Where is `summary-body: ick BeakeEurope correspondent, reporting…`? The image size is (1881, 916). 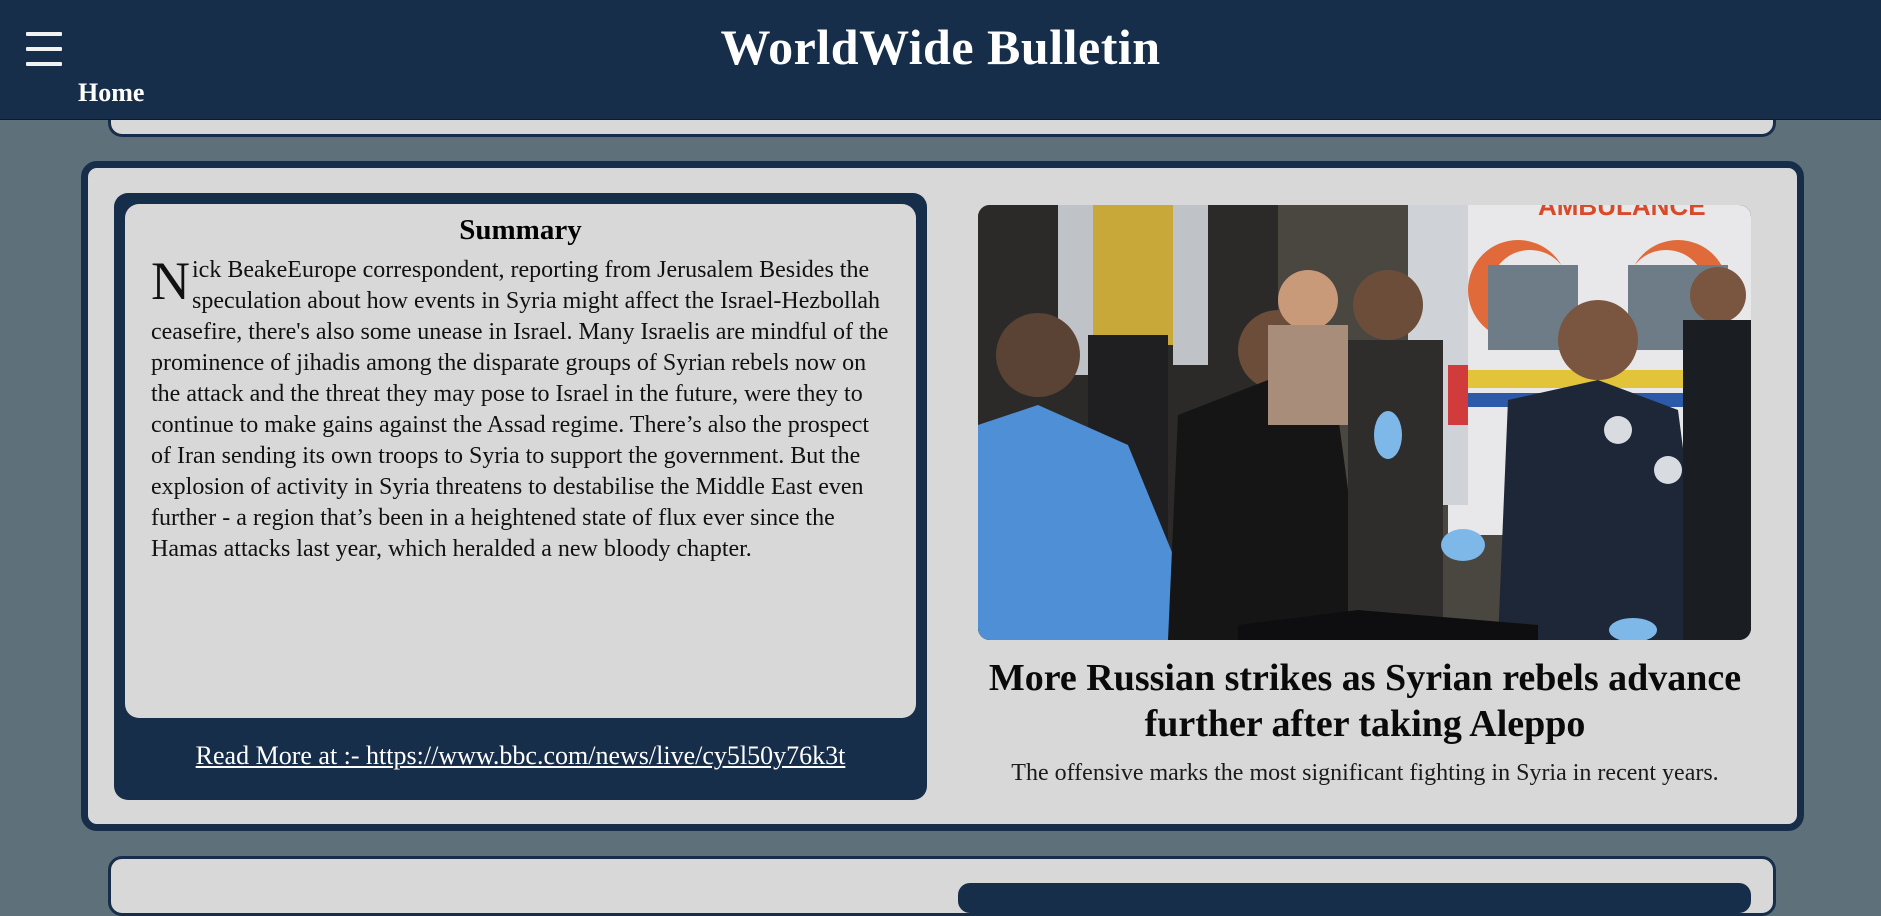
summary-body: ick BeakeEurope correspondent, reporting… is located at coordinates (520, 409).